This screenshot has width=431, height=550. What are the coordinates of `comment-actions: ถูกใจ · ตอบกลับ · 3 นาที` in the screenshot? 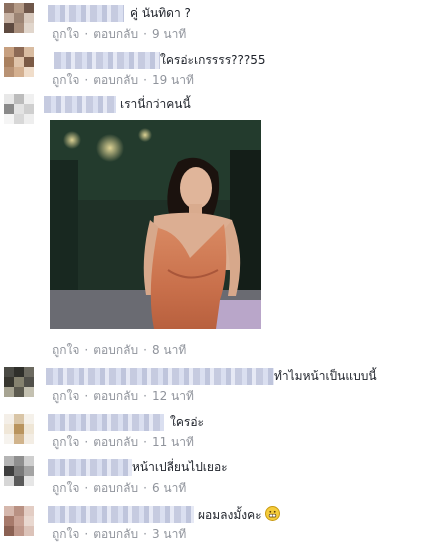 It's located at (119, 534).